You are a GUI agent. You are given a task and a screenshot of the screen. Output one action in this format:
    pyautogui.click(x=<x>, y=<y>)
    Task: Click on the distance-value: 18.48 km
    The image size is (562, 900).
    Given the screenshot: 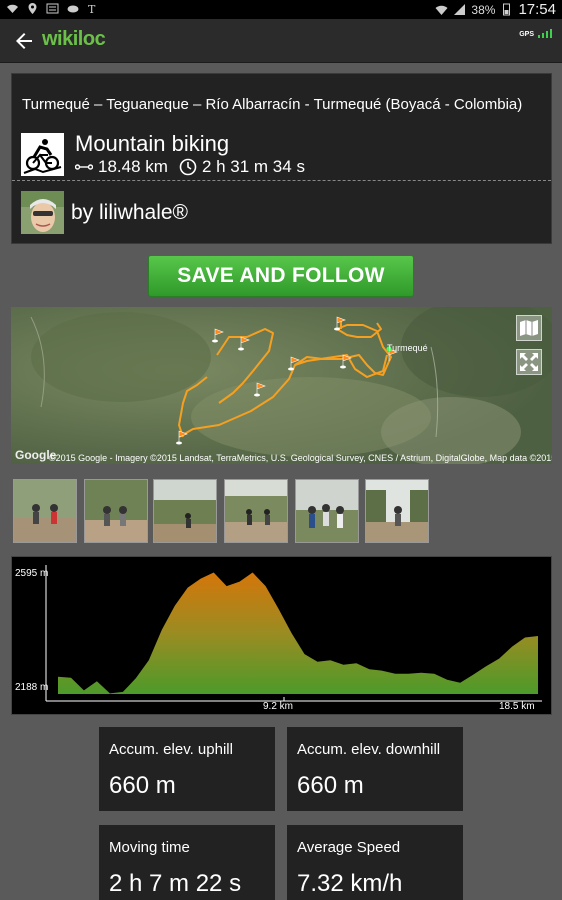 What is the action you would take?
    pyautogui.click(x=133, y=166)
    